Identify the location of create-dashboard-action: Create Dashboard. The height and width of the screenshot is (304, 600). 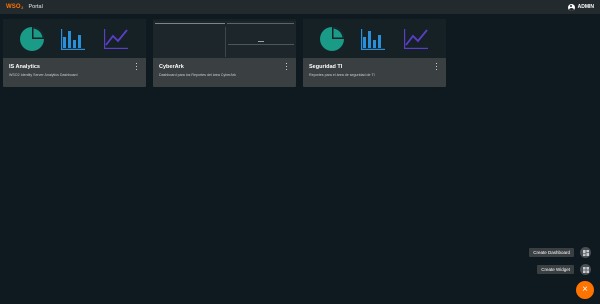
(561, 252).